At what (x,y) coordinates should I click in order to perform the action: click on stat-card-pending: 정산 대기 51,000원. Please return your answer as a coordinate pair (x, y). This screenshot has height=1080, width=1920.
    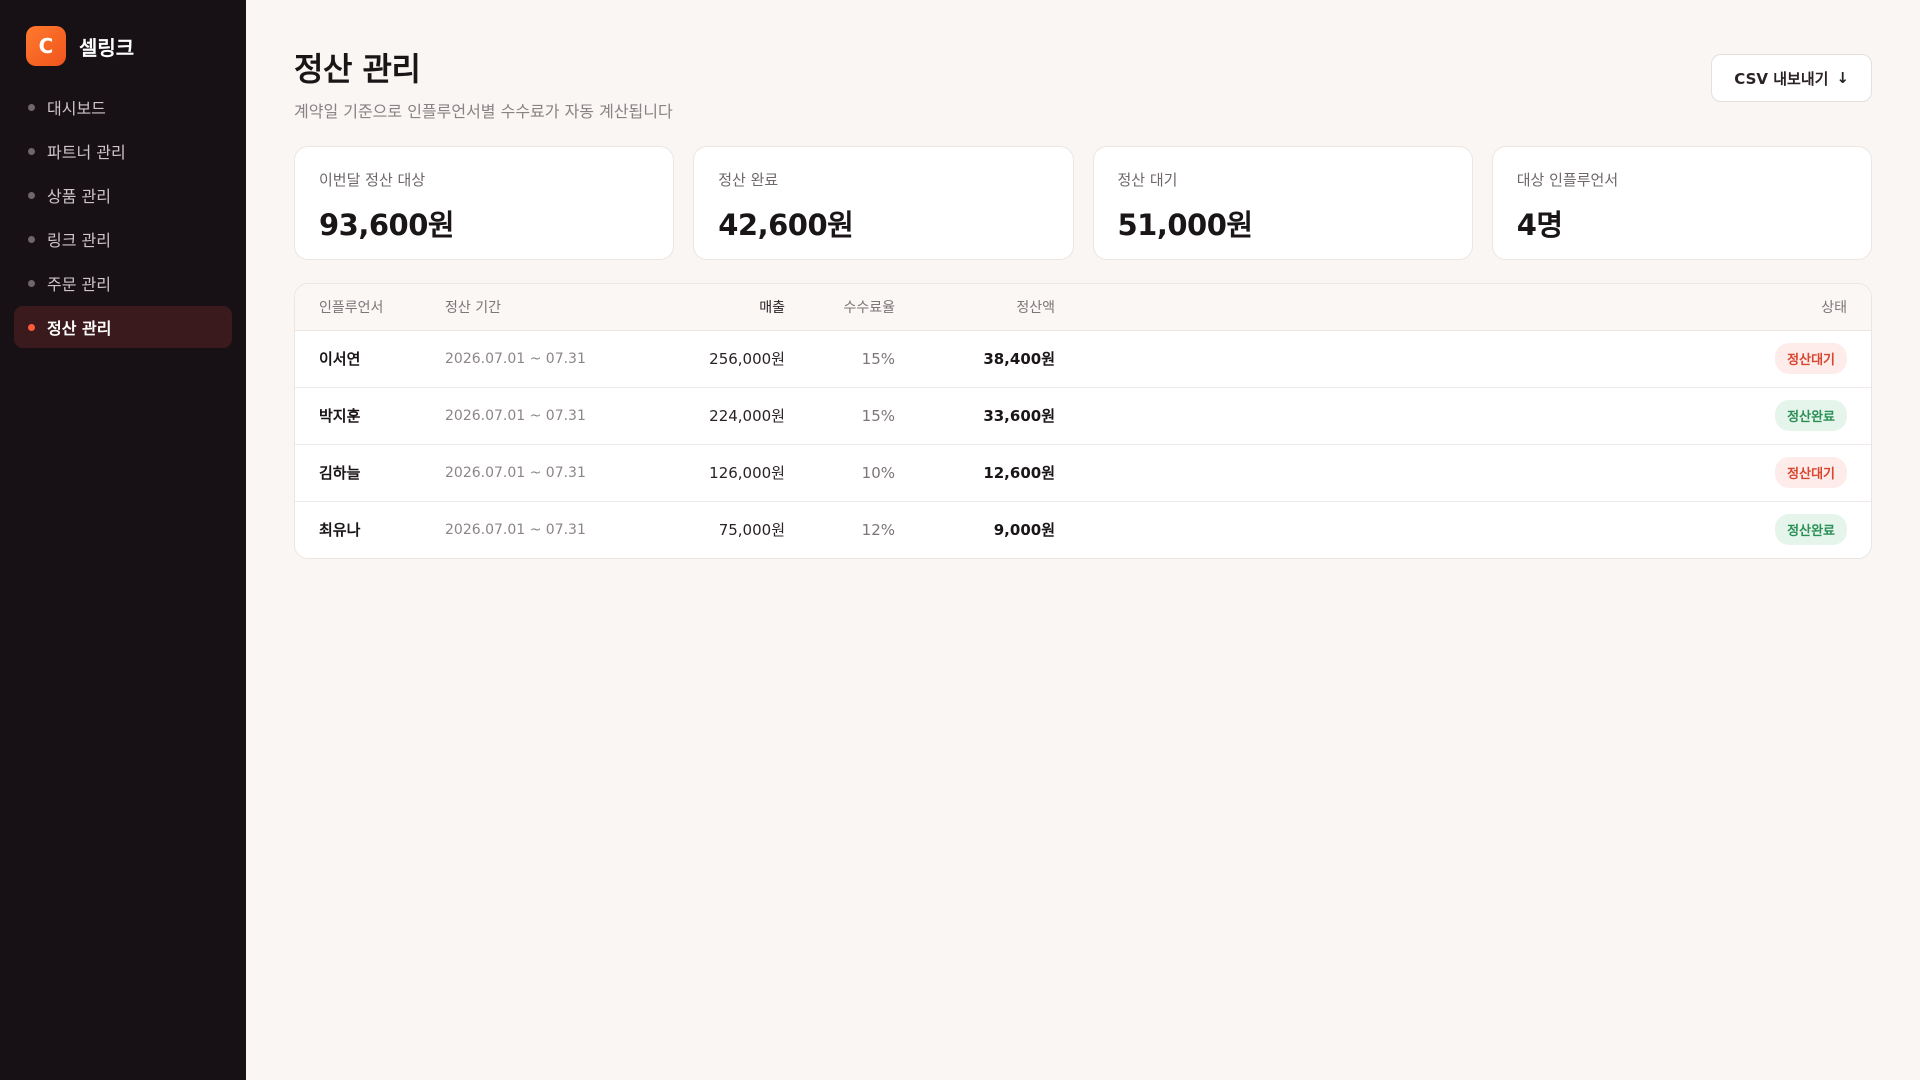
    Looking at the image, I should click on (1282, 203).